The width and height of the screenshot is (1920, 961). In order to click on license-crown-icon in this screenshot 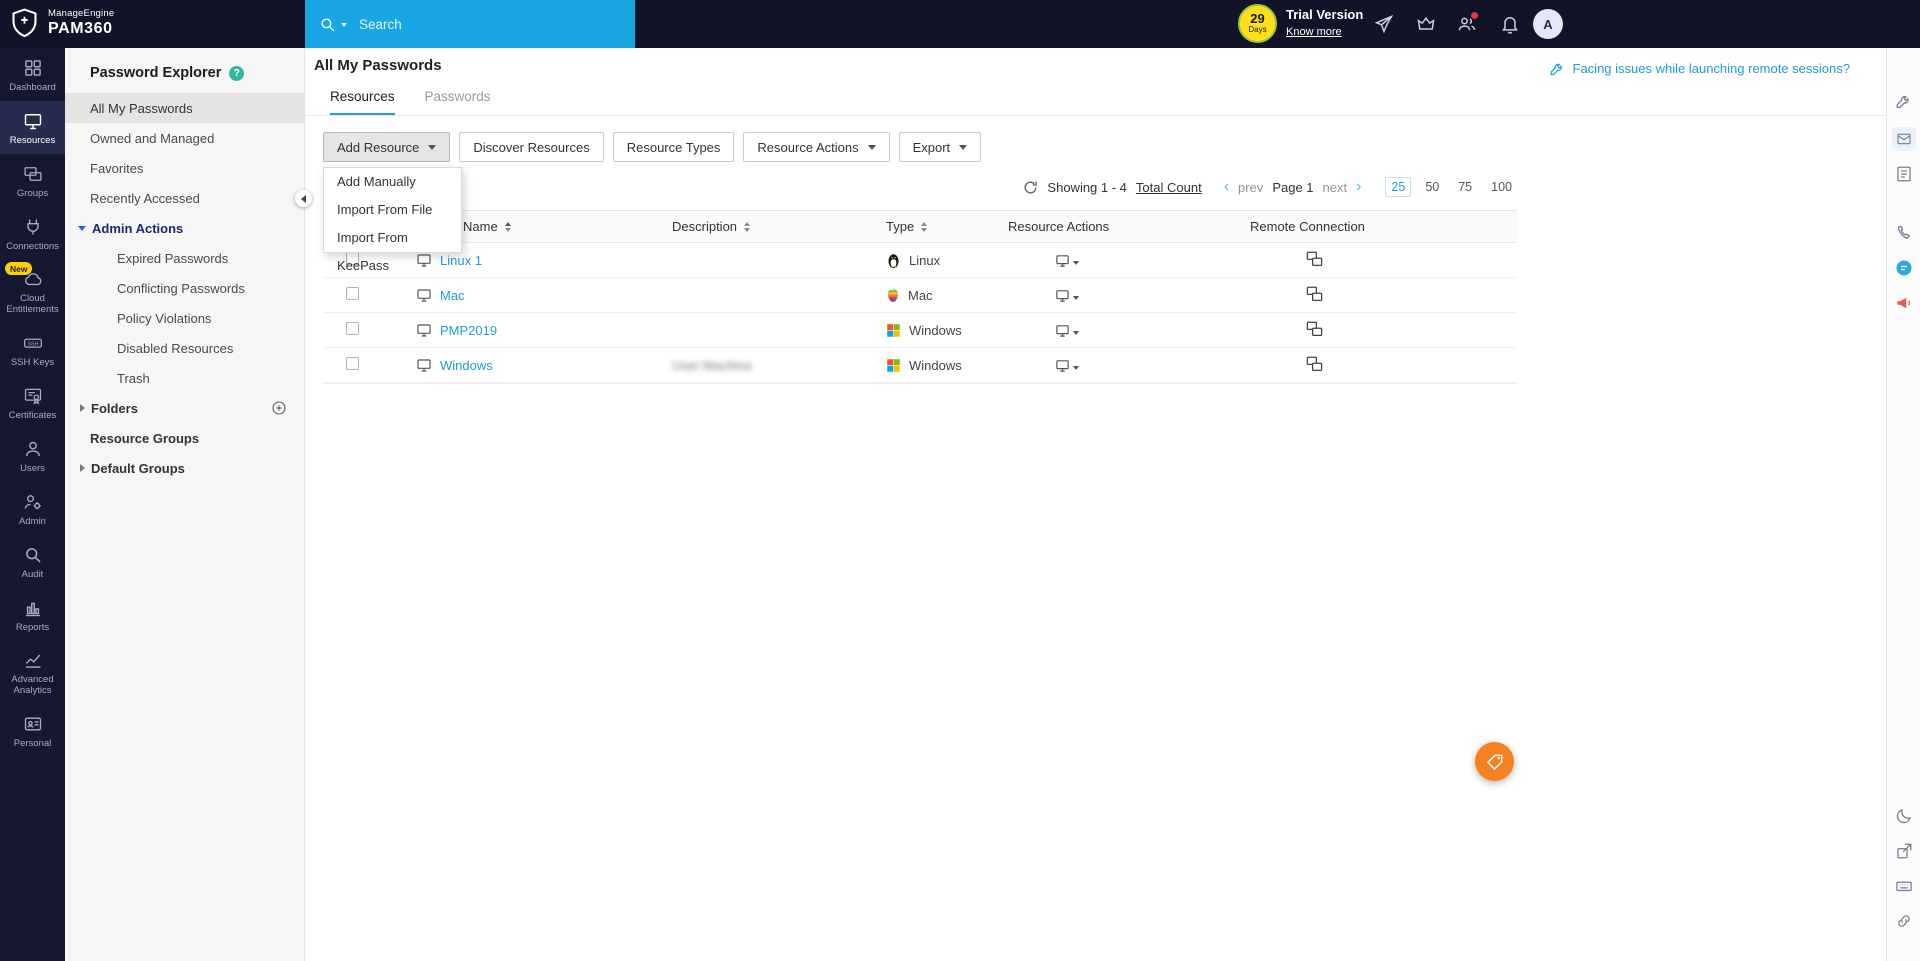, I will do `click(1426, 24)`.